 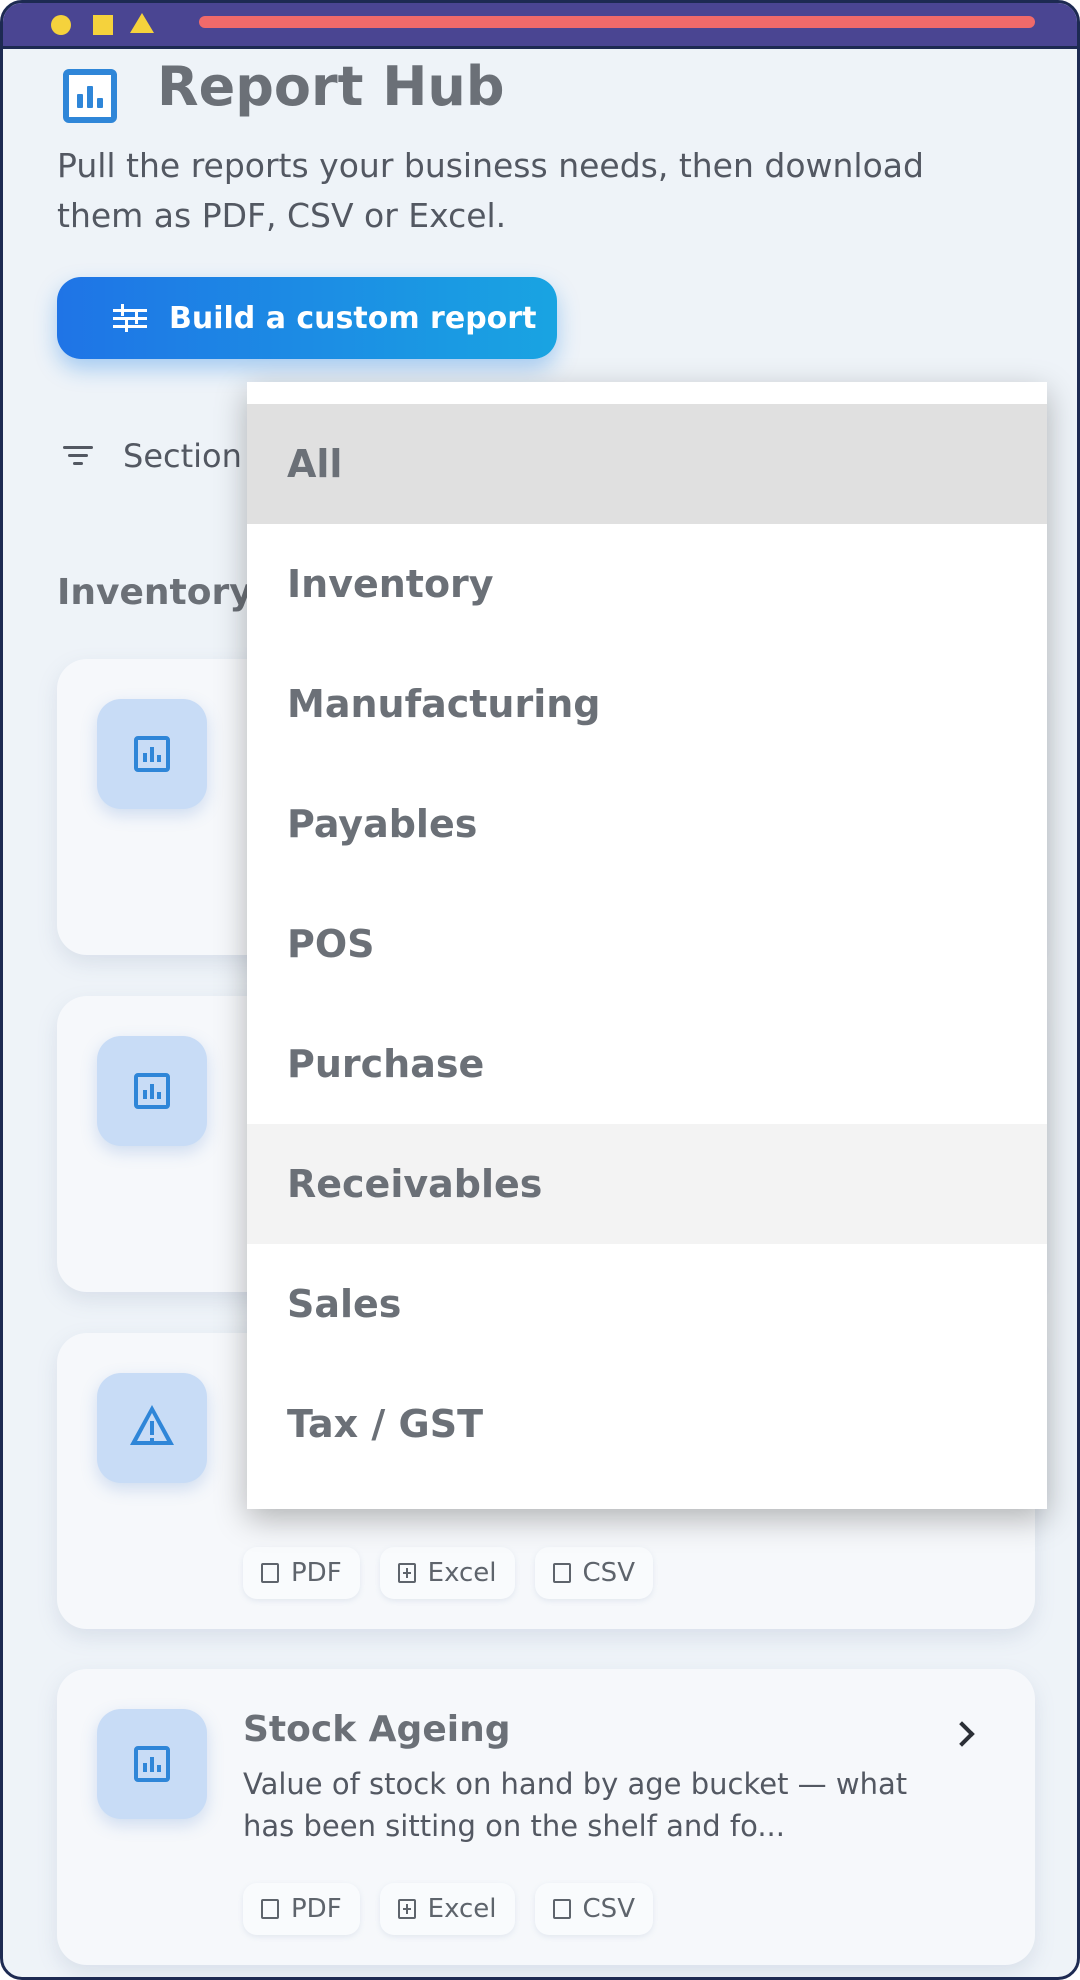 What do you see at coordinates (155, 592) in the screenshot?
I see `section-heading: Inventory` at bounding box center [155, 592].